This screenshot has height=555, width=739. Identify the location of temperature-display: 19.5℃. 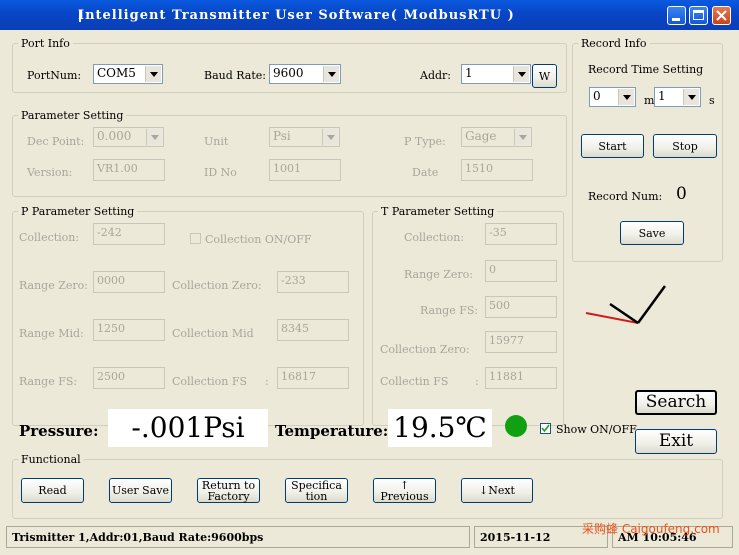
(440, 428).